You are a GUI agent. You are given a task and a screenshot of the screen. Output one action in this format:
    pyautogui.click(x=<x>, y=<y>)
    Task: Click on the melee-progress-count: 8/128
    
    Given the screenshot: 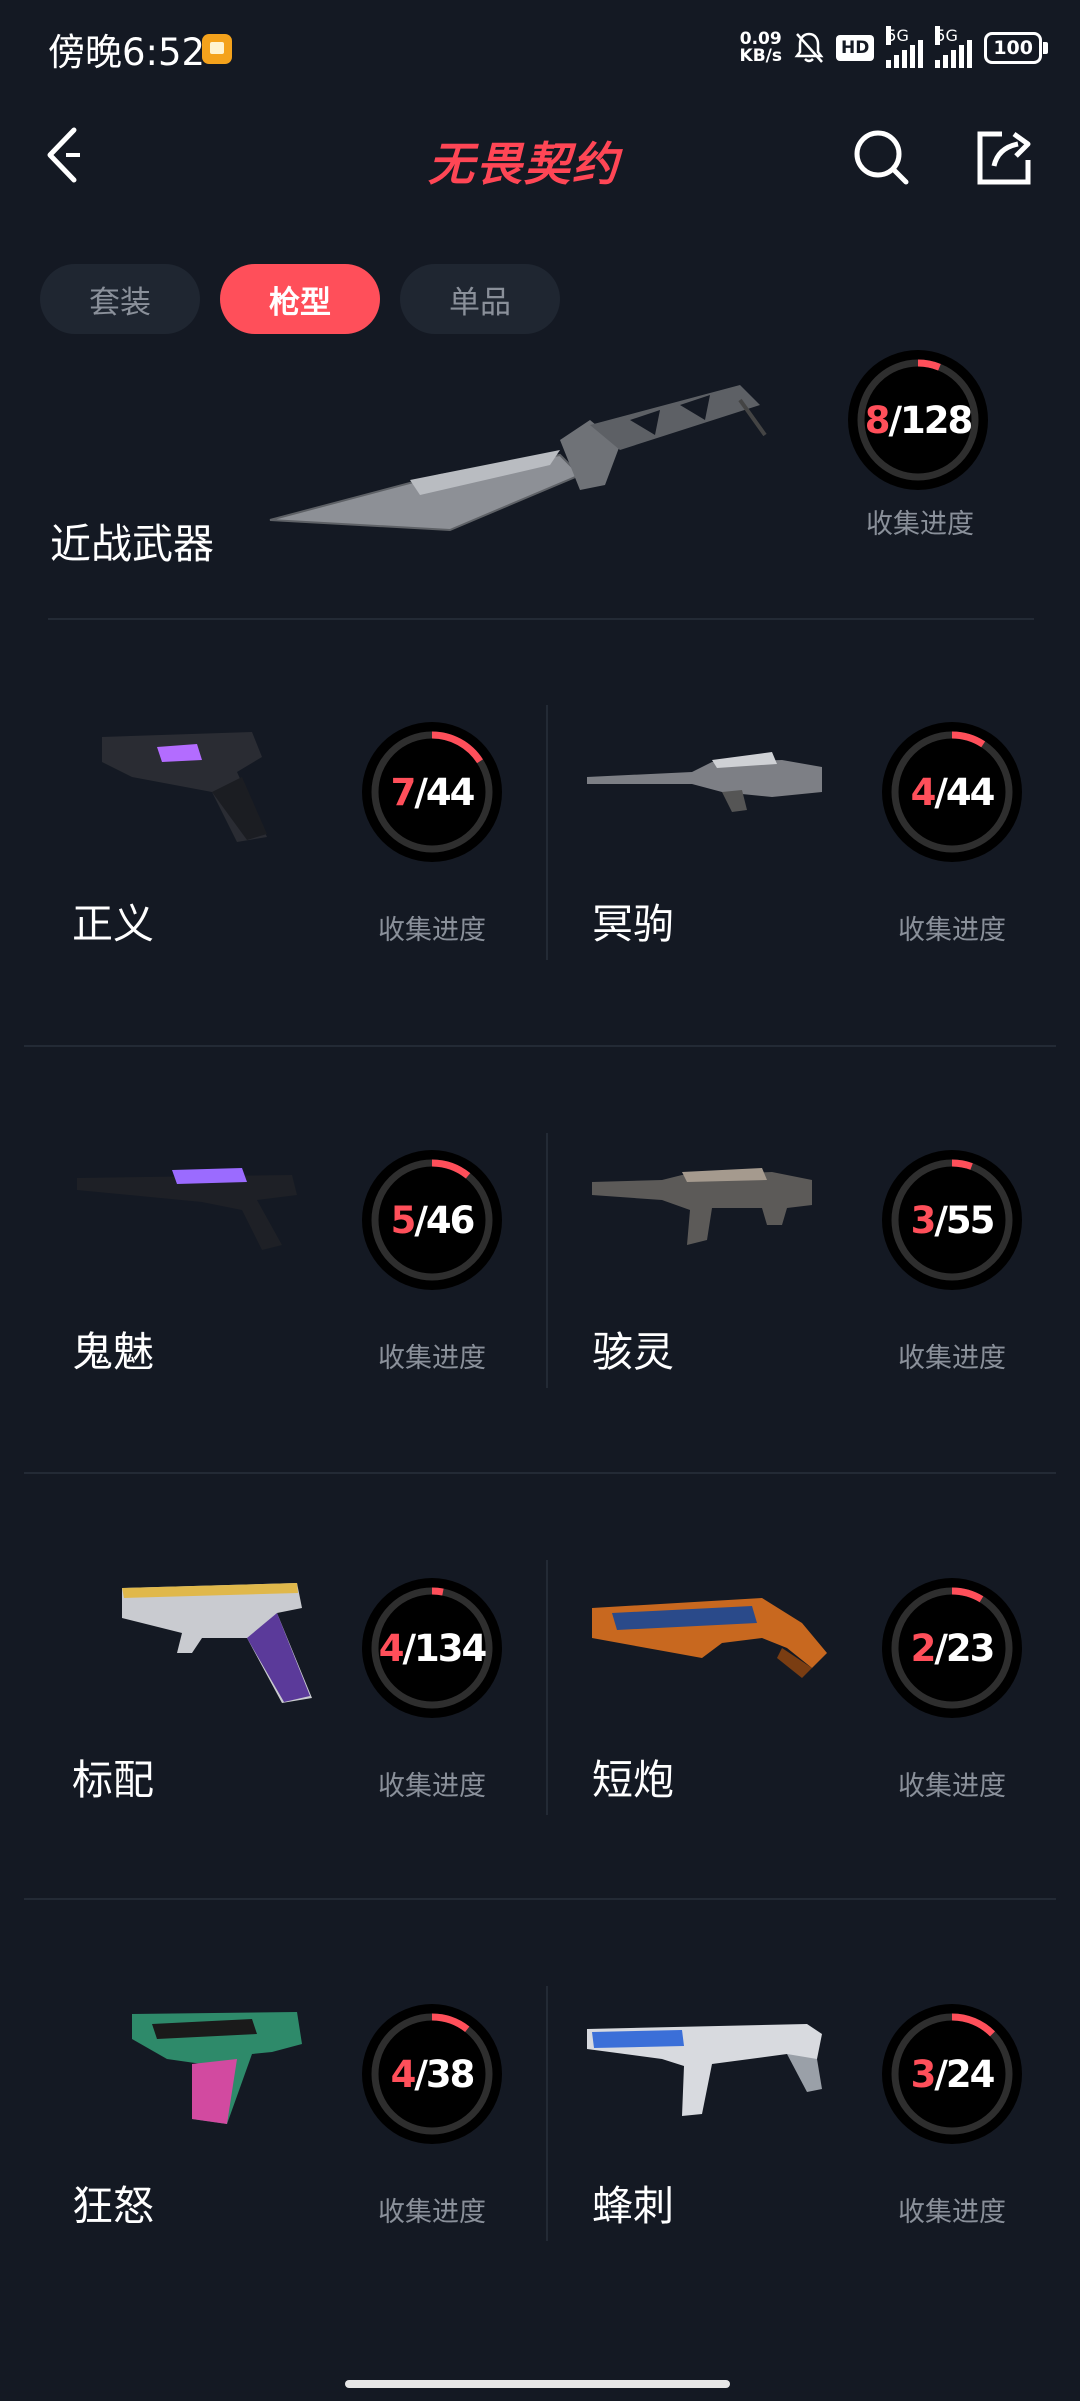 What is the action you would take?
    pyautogui.click(x=918, y=420)
    